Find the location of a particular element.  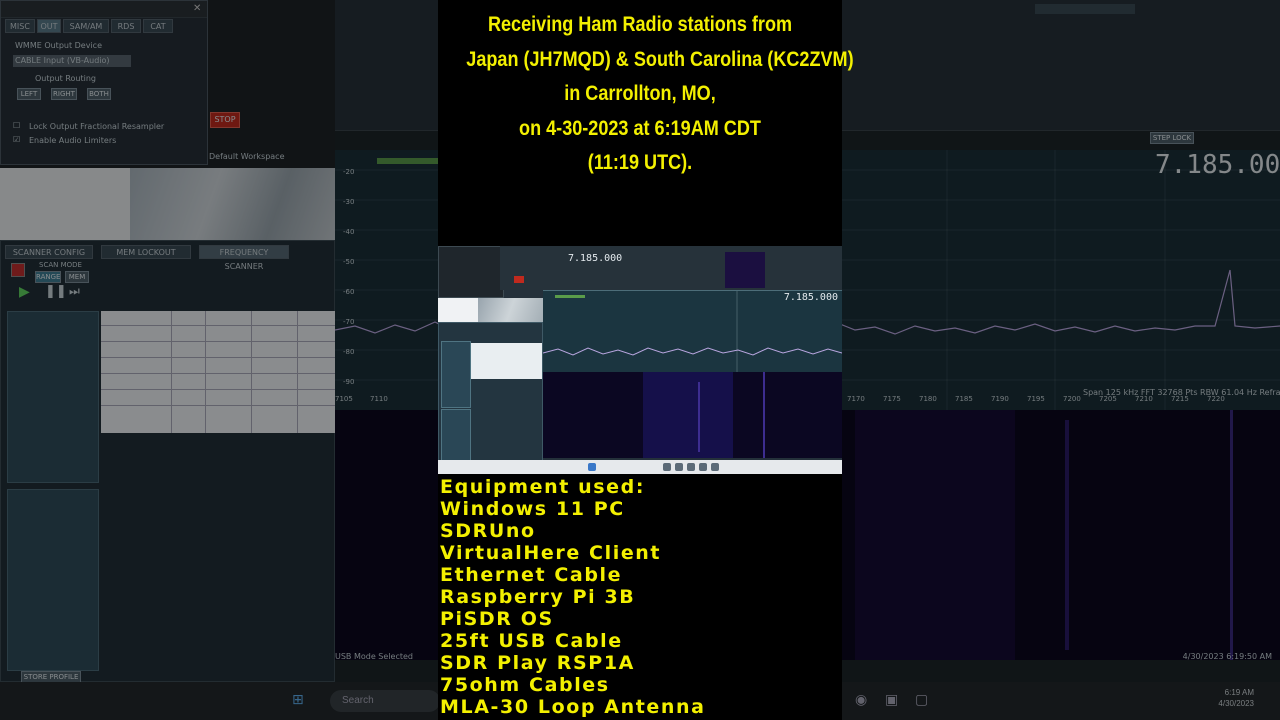

caption-line: Japan (JH7MQD) & South Carolina (KC2ZVM) is located at coordinates (660, 59).